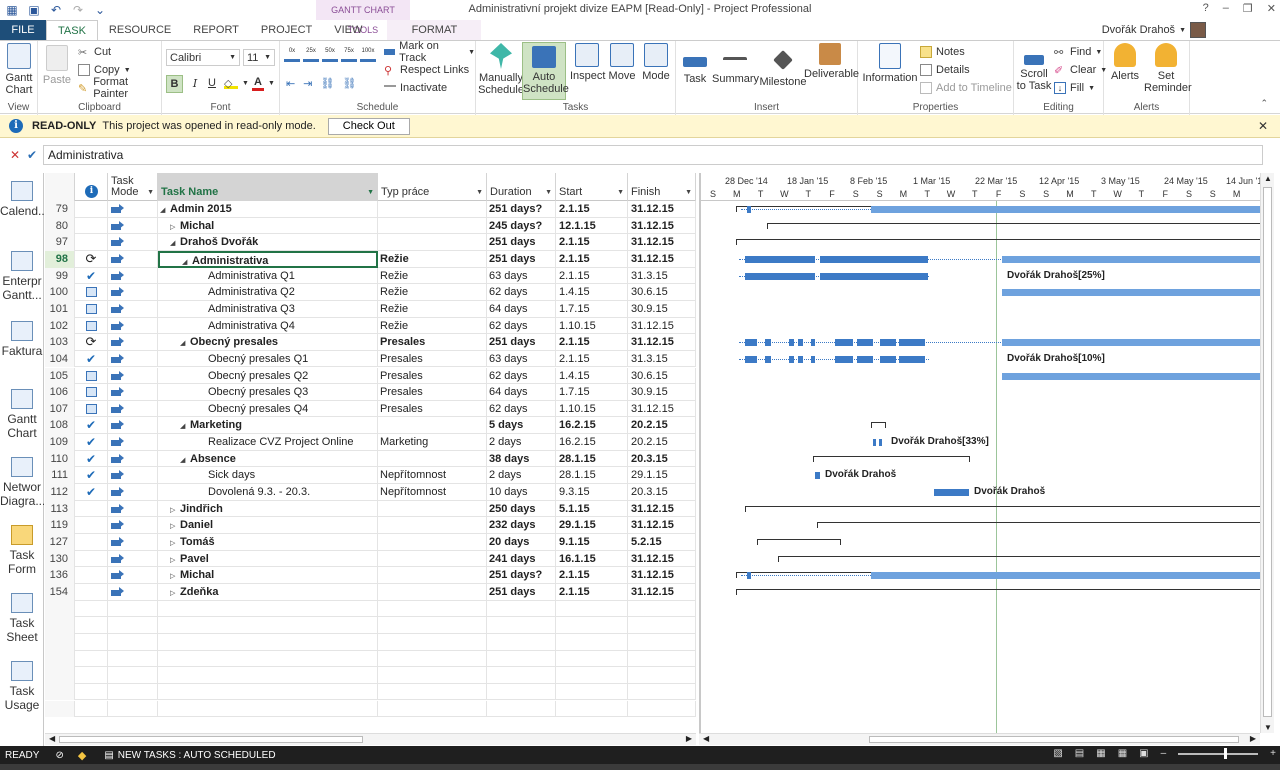  What do you see at coordinates (370, 592) in the screenshot?
I see `table-row: 154 ▷ Zdeňka 251 days 2.1.15 31.12.15` at bounding box center [370, 592].